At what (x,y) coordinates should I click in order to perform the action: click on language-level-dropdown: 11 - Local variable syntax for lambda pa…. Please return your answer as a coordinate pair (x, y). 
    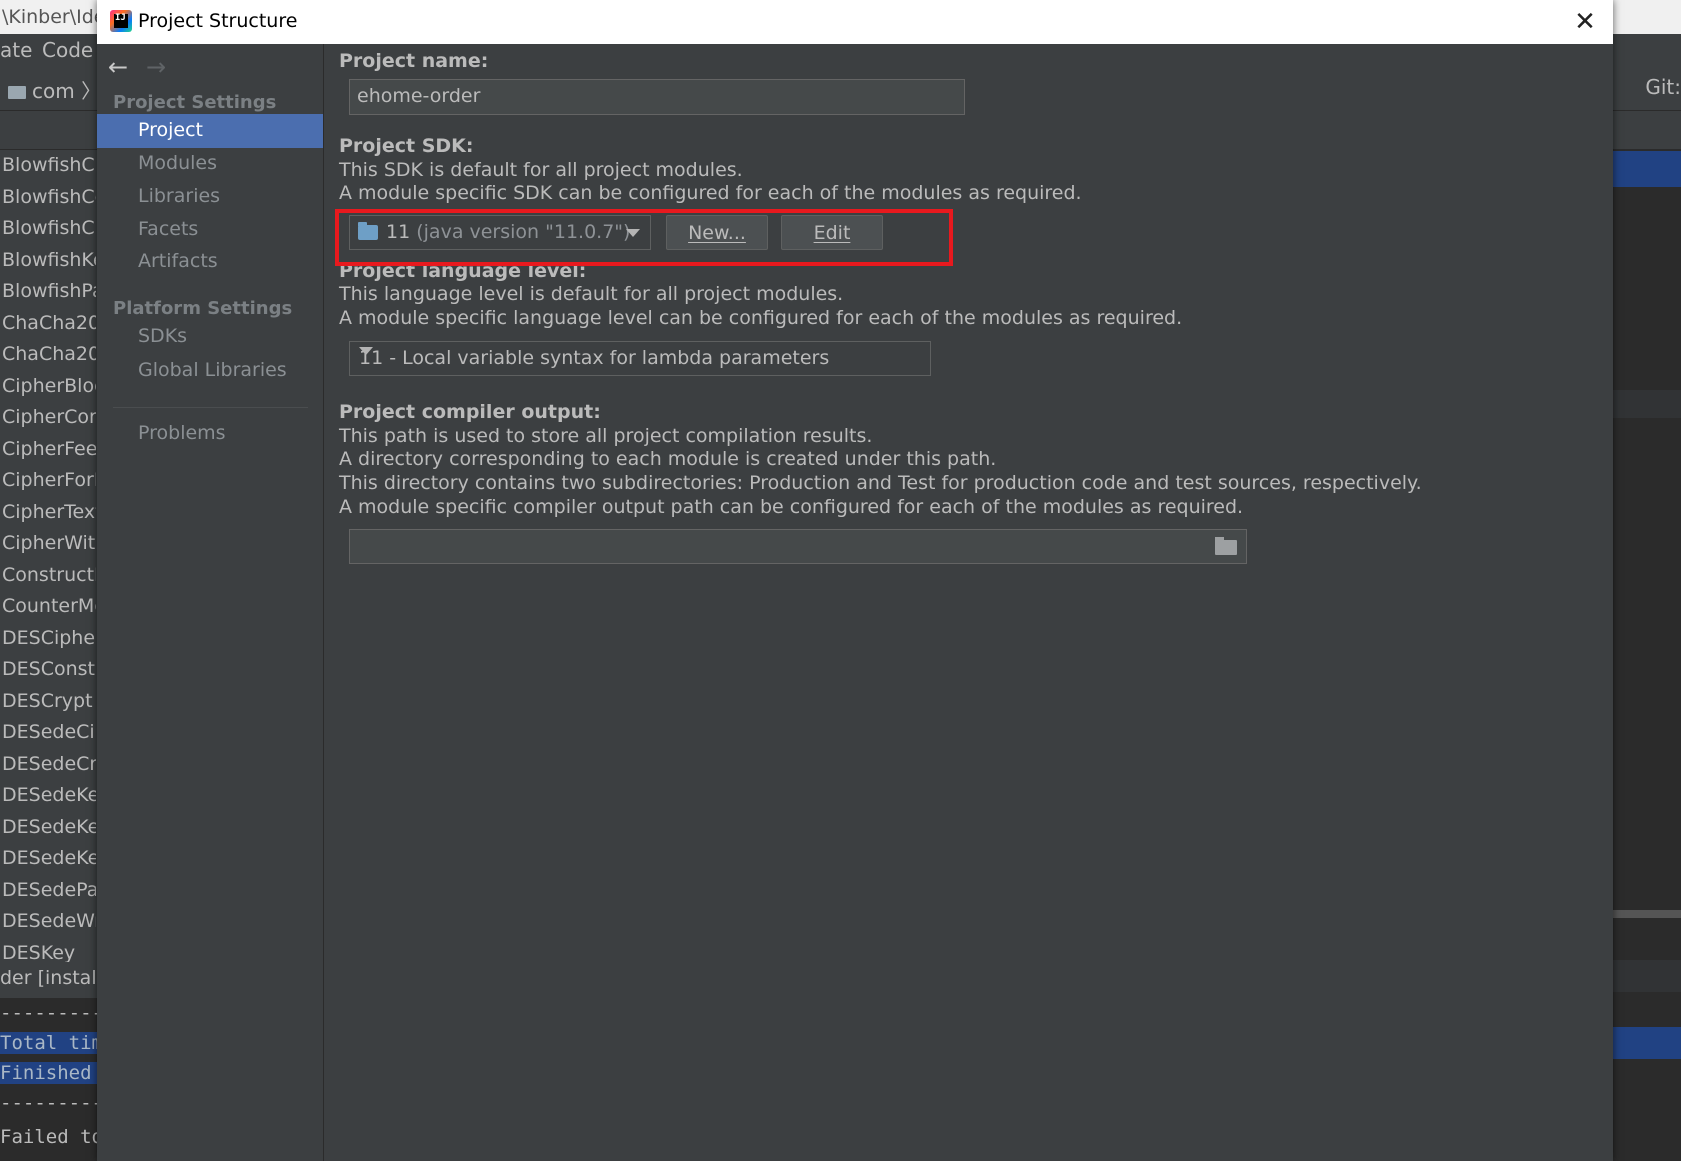
    Looking at the image, I should click on (640, 358).